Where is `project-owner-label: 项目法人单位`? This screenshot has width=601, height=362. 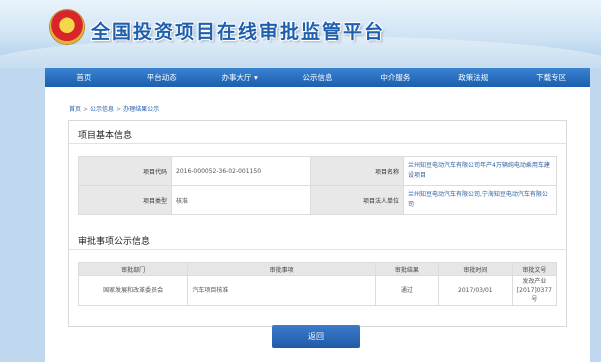
project-owner-label: 项目法人单位 is located at coordinates (357, 200).